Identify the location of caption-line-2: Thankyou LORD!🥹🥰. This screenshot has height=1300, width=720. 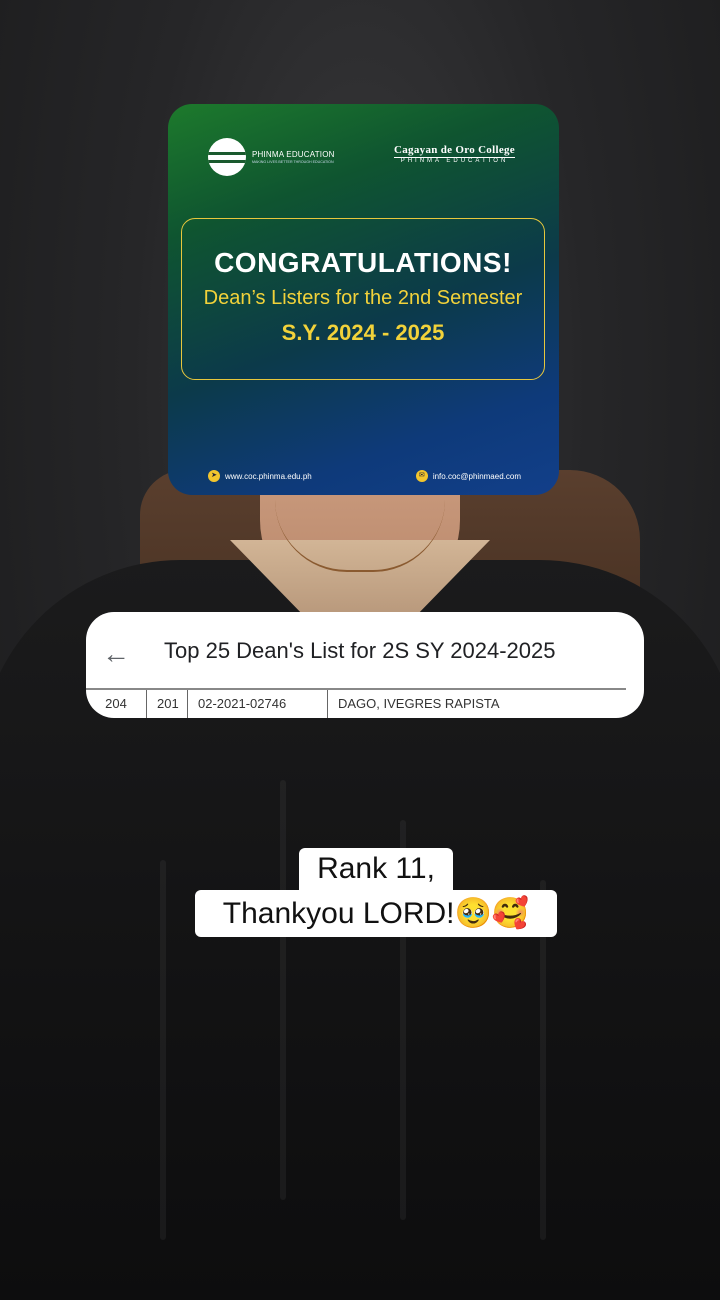
(376, 913).